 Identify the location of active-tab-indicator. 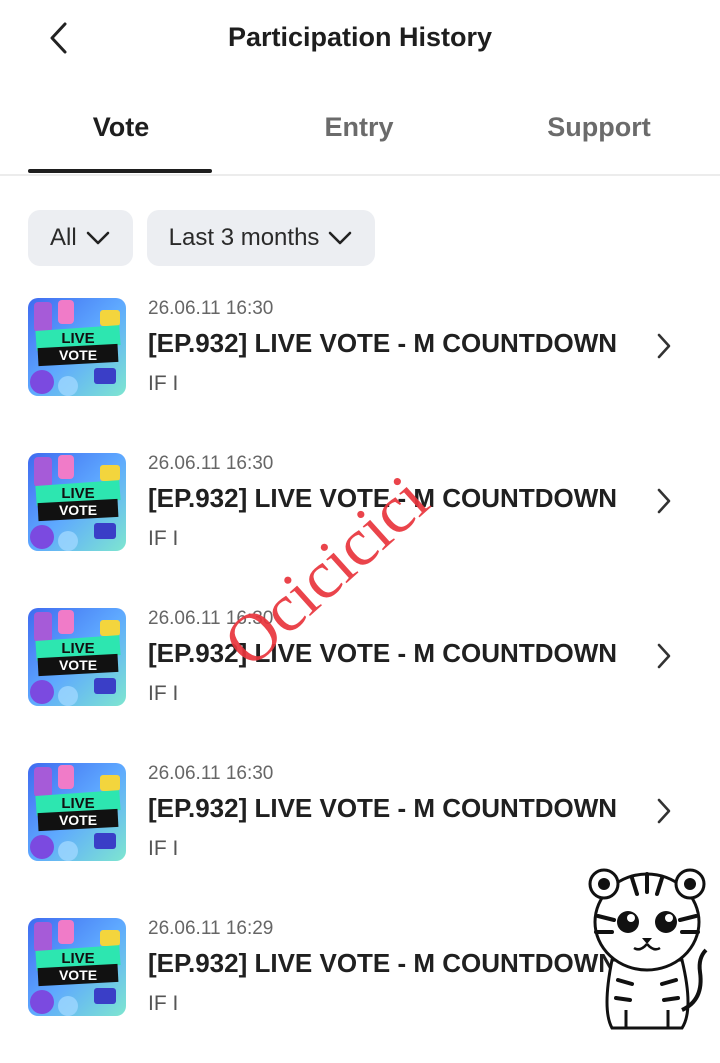
(120, 171).